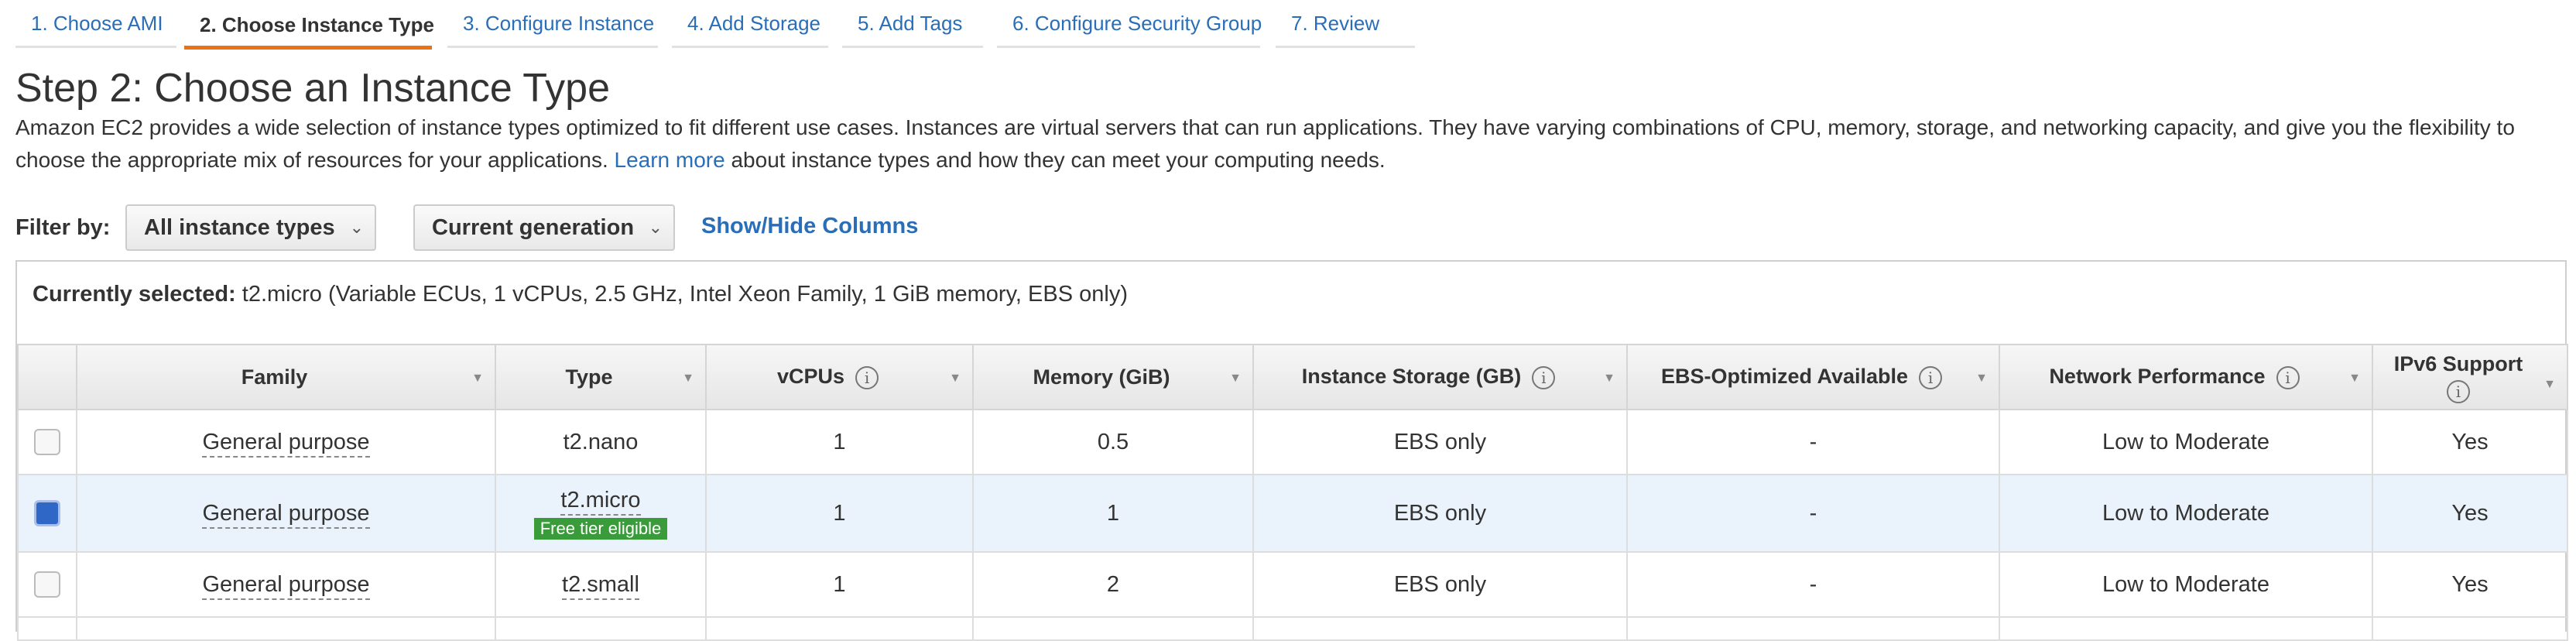 This screenshot has height=641, width=2576. Describe the element at coordinates (600, 501) in the screenshot. I see `type-value: t2.micro` at that location.